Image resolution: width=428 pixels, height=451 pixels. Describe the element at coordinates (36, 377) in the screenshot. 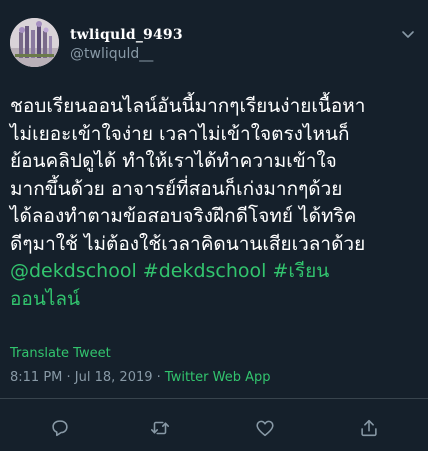

I see `tweet-time: 8:11 PM` at that location.